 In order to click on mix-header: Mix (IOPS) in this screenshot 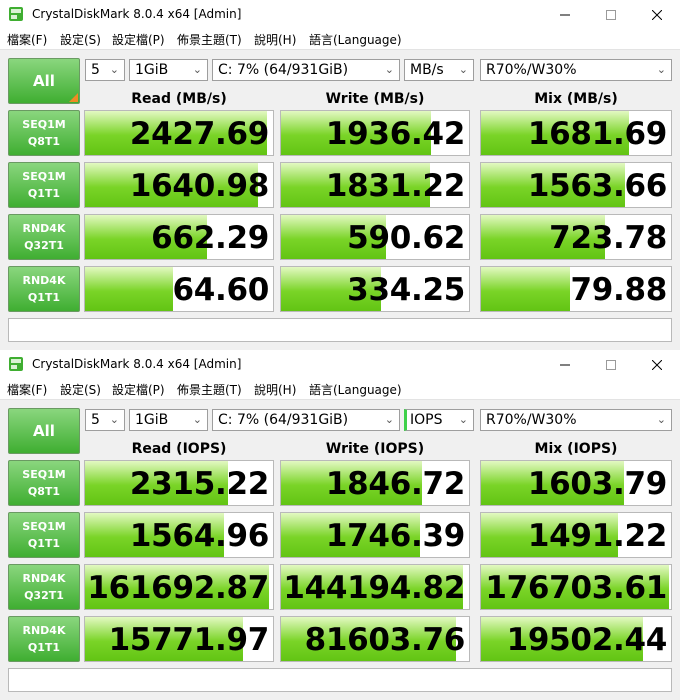, I will do `click(576, 449)`.